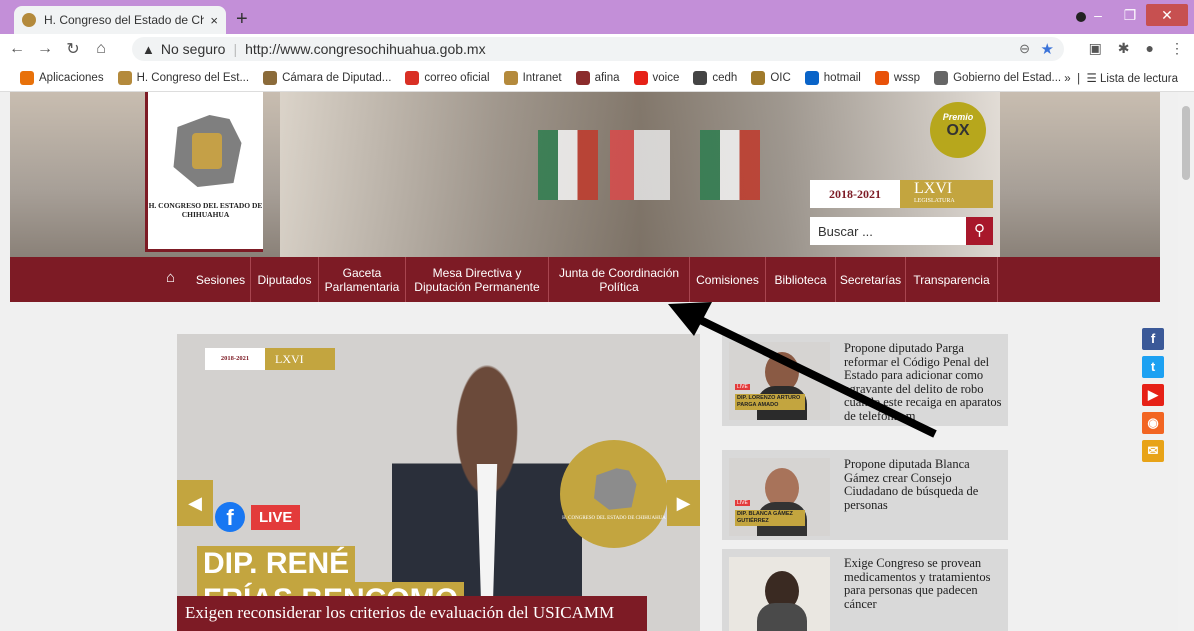 This screenshot has height=631, width=1194. I want to click on extension-icon: ▣, so click(1095, 48).